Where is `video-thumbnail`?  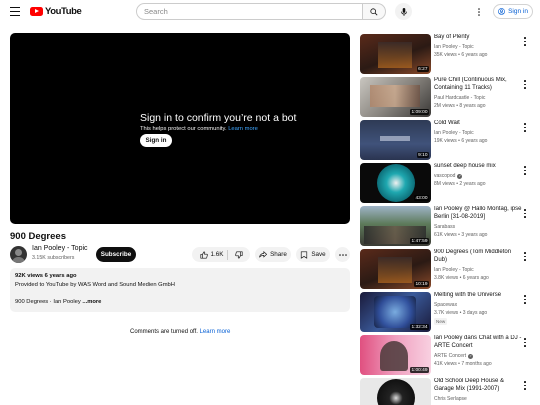
video-thumbnail is located at coordinates (395, 391).